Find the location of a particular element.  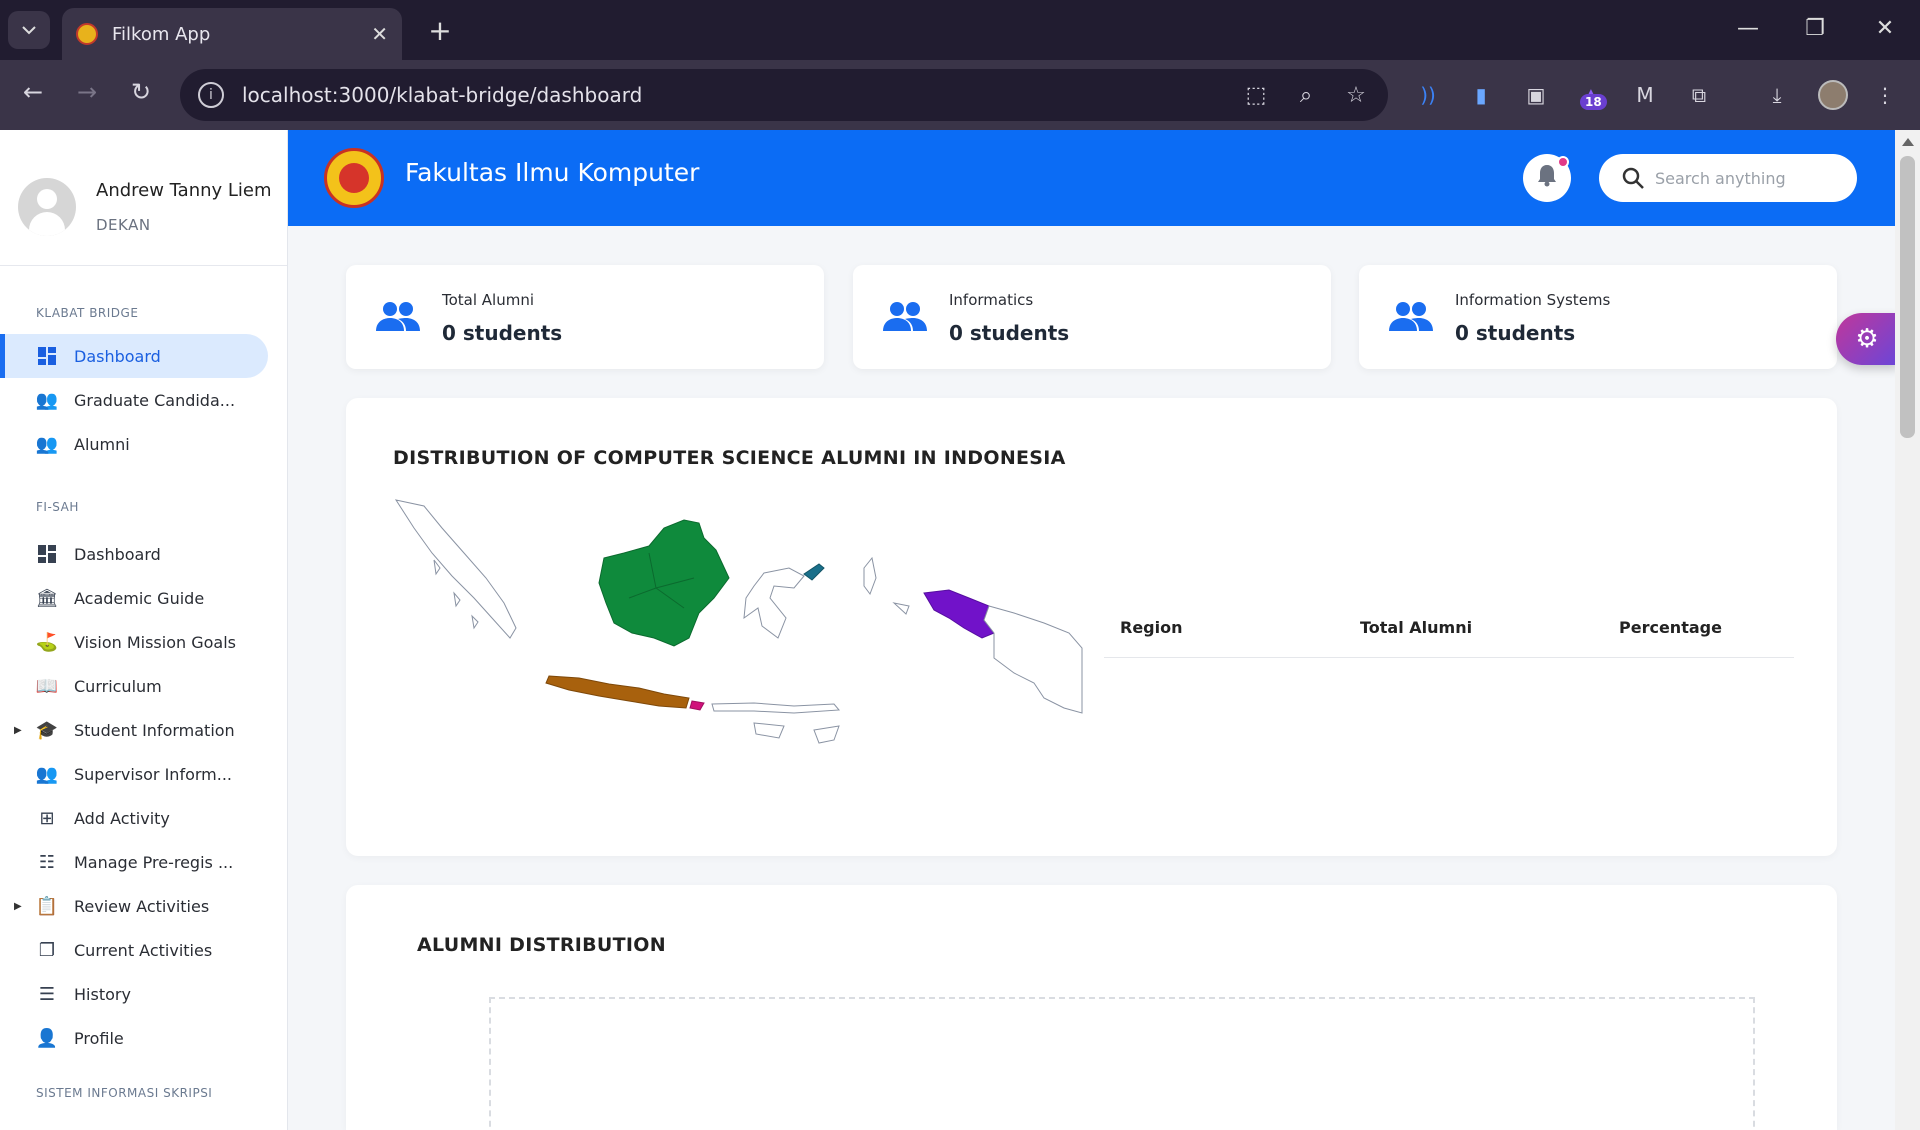

extension-wave-icon: )) is located at coordinates (1428, 95).